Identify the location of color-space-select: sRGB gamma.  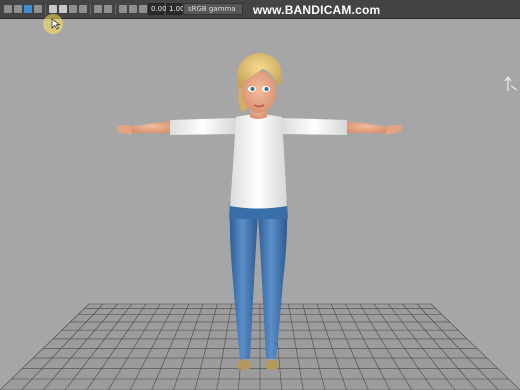
(213, 9).